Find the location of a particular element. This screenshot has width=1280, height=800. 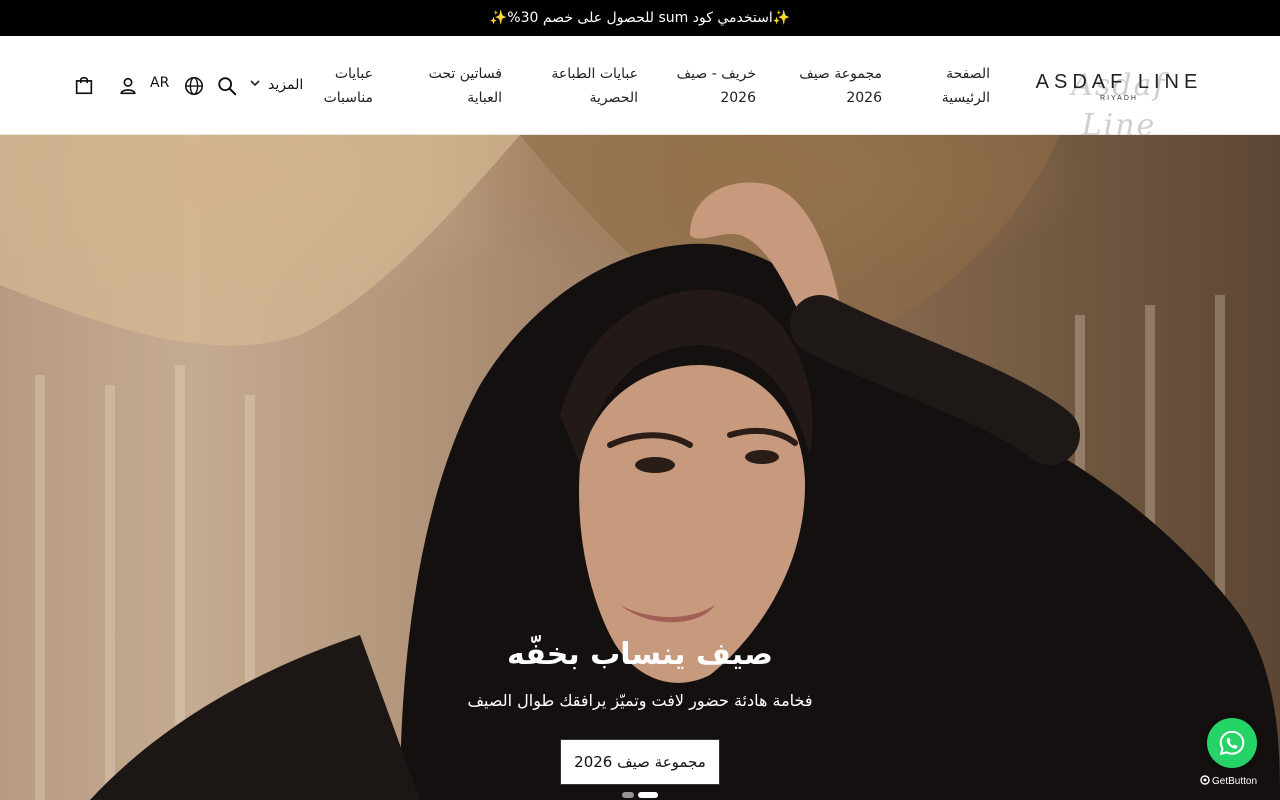

announcement-bar: ✨استخدمي كود sum للحصول على خصم 30%✨ is located at coordinates (640, 18).